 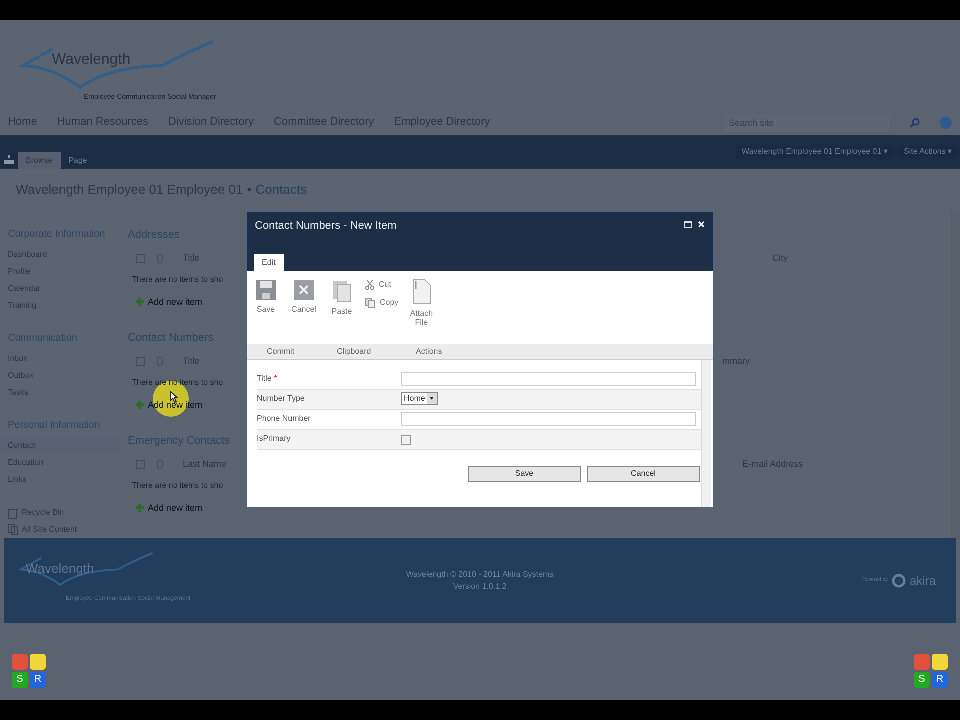 What do you see at coordinates (480, 586) in the screenshot?
I see `version-text: Version 1.0.1.2` at bounding box center [480, 586].